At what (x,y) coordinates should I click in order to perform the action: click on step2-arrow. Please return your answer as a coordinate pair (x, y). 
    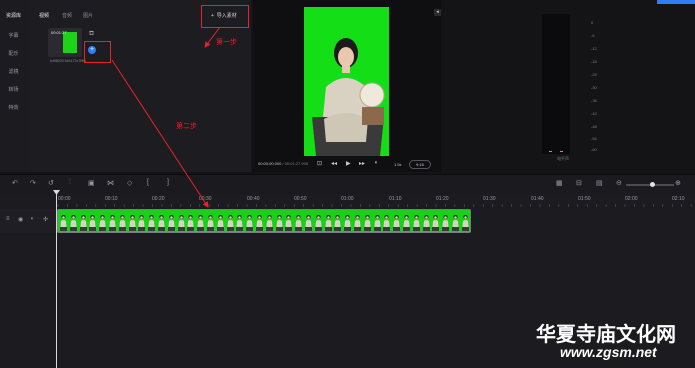
    Looking at the image, I should click on (160, 133).